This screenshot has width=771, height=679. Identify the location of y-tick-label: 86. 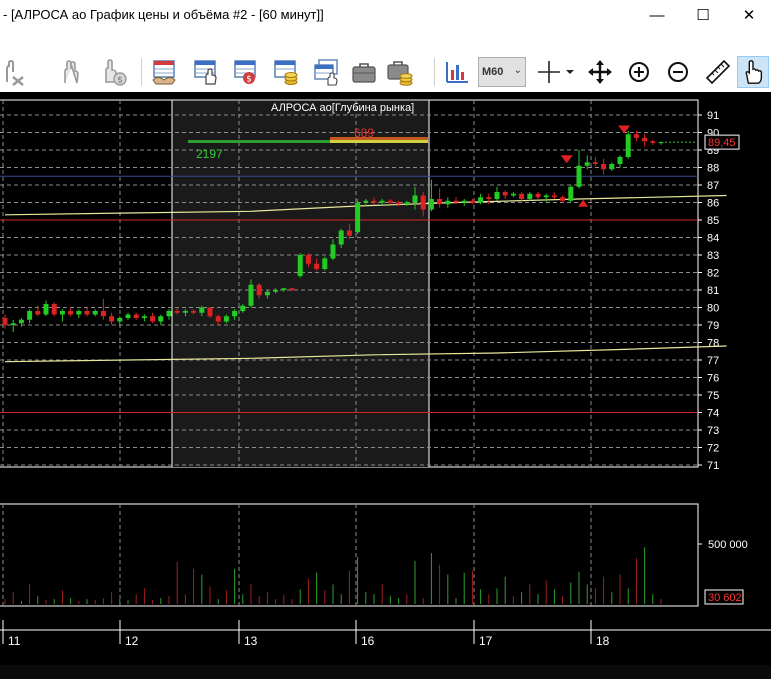
(713, 204).